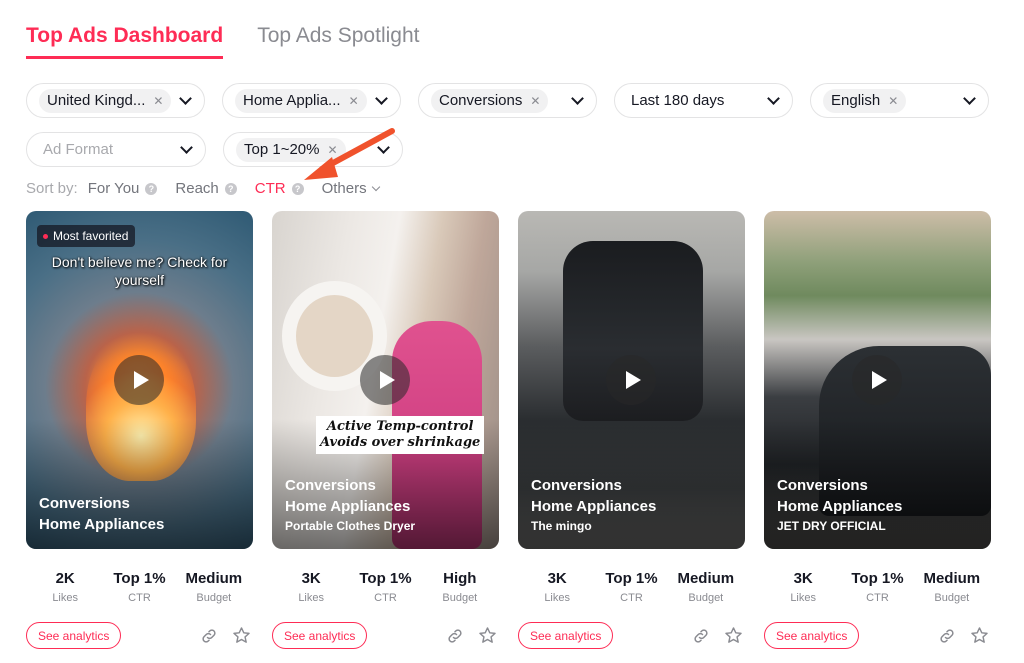 Image resolution: width=1024 pixels, height=663 pixels. What do you see at coordinates (865, 100) in the screenshot?
I see `language-chip: English ✕` at bounding box center [865, 100].